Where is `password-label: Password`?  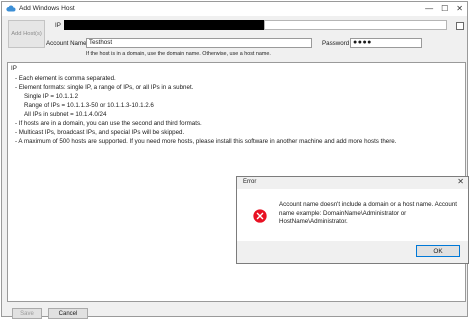
password-label: Password is located at coordinates (336, 43).